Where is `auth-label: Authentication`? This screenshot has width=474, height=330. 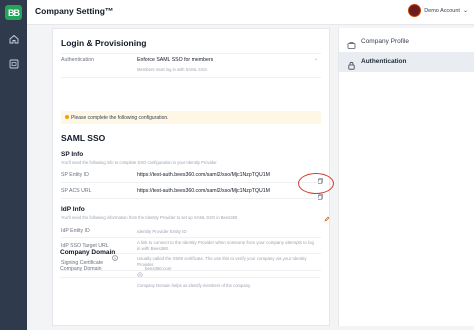 auth-label: Authentication is located at coordinates (77, 60).